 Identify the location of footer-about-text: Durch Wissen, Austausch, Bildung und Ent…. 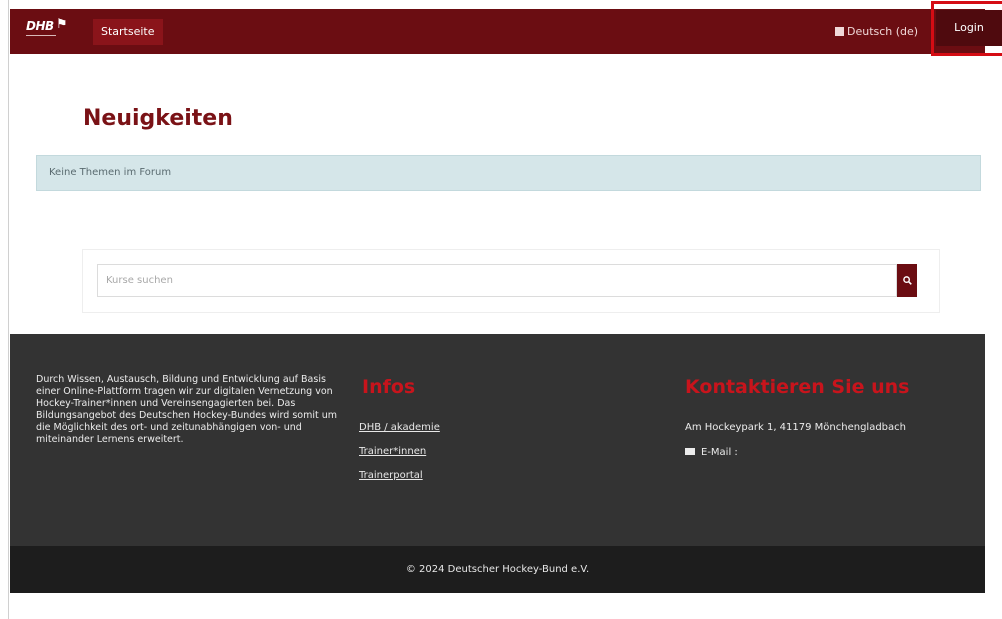
(186, 409).